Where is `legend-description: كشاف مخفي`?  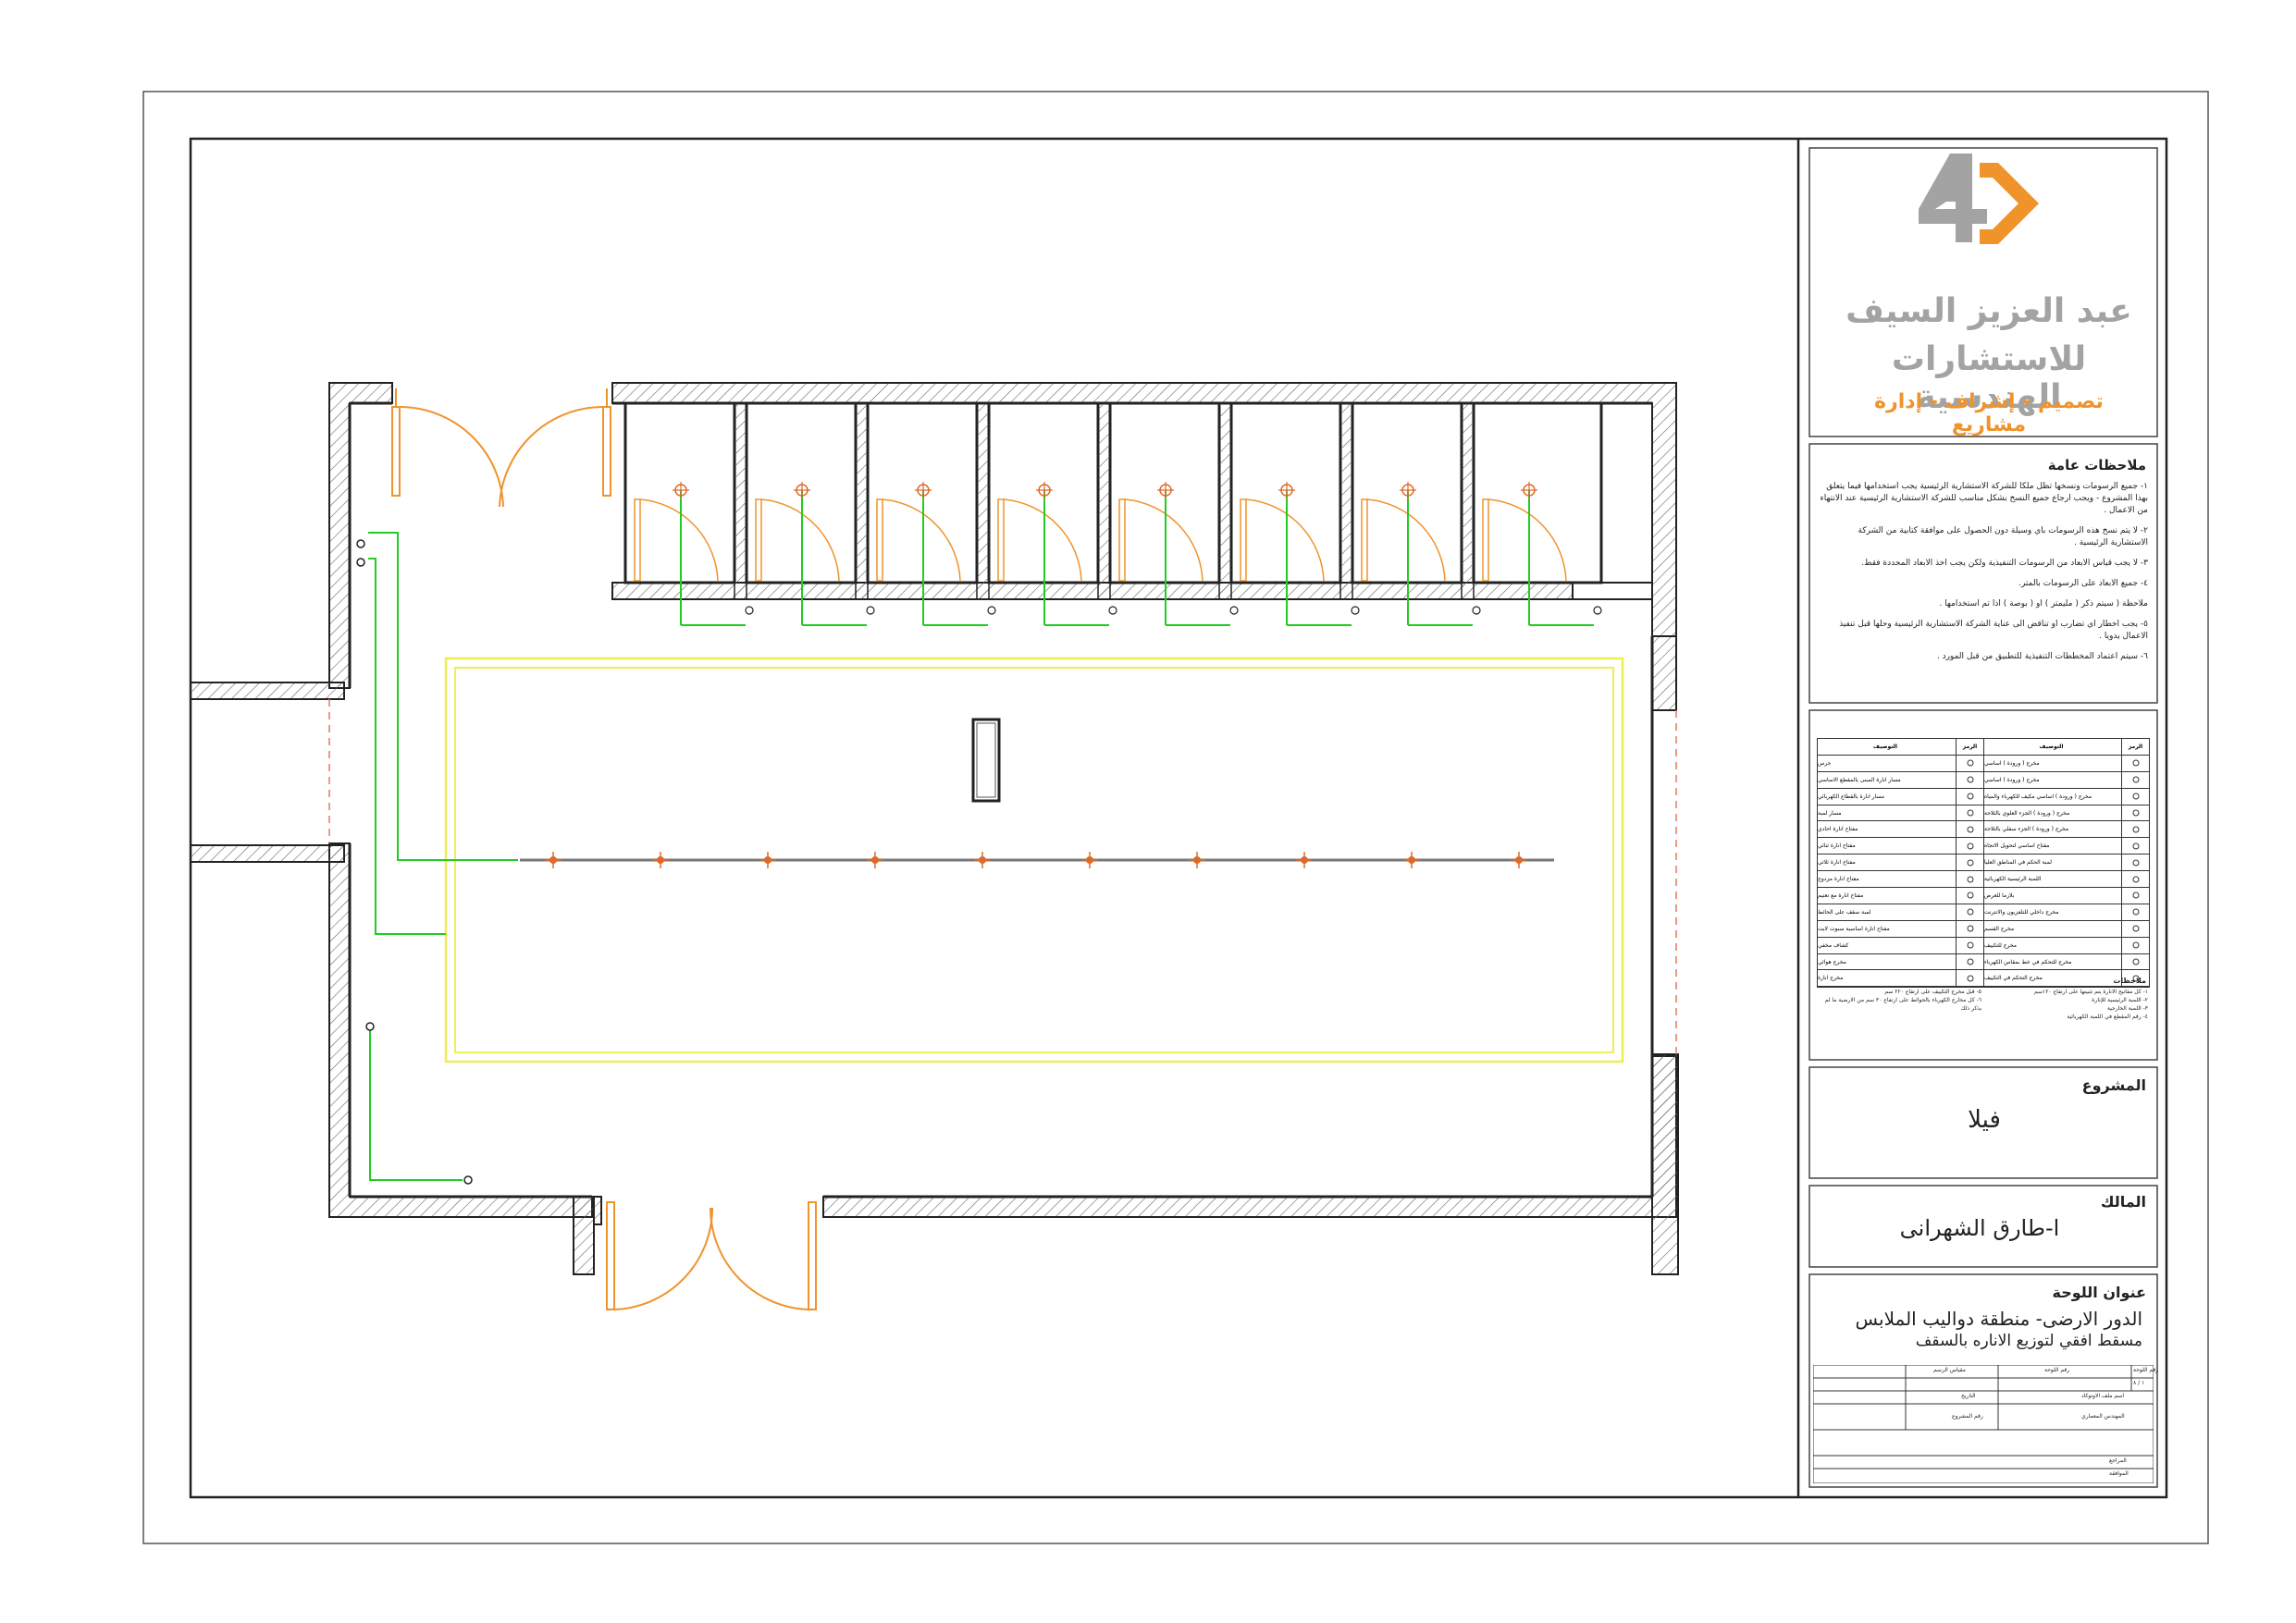
legend-description: كشاف مخفي is located at coordinates (1833, 945).